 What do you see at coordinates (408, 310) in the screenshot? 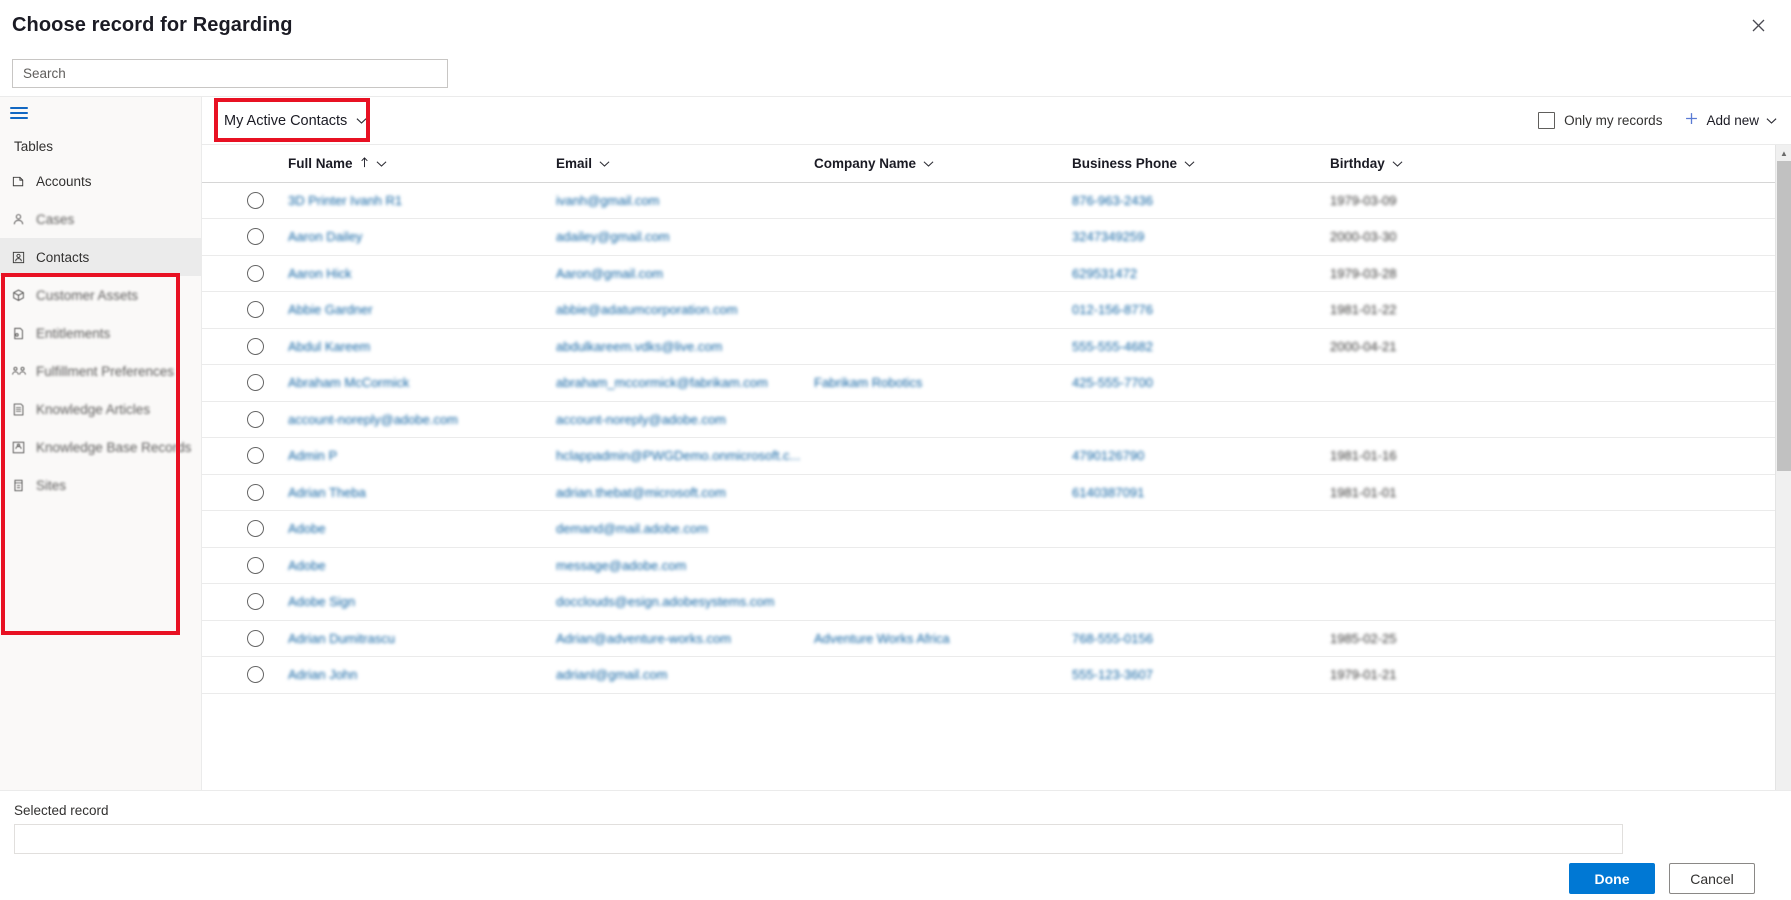
I see `cell-fullname: Abbie Gardner` at bounding box center [408, 310].